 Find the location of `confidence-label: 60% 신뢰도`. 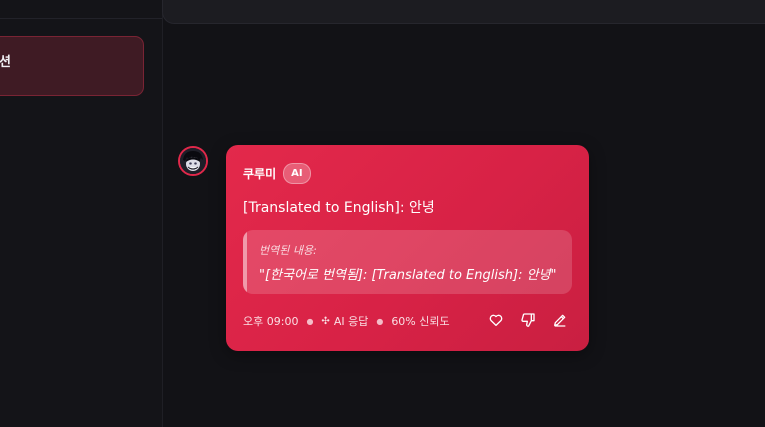

confidence-label: 60% 신뢰도 is located at coordinates (420, 321).